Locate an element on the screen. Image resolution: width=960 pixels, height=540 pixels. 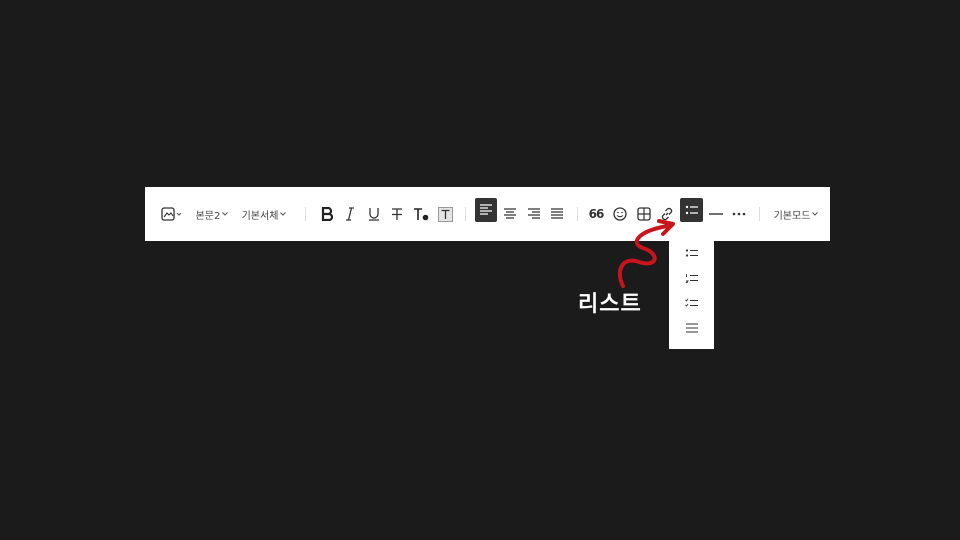
italic-icon is located at coordinates (350, 214).